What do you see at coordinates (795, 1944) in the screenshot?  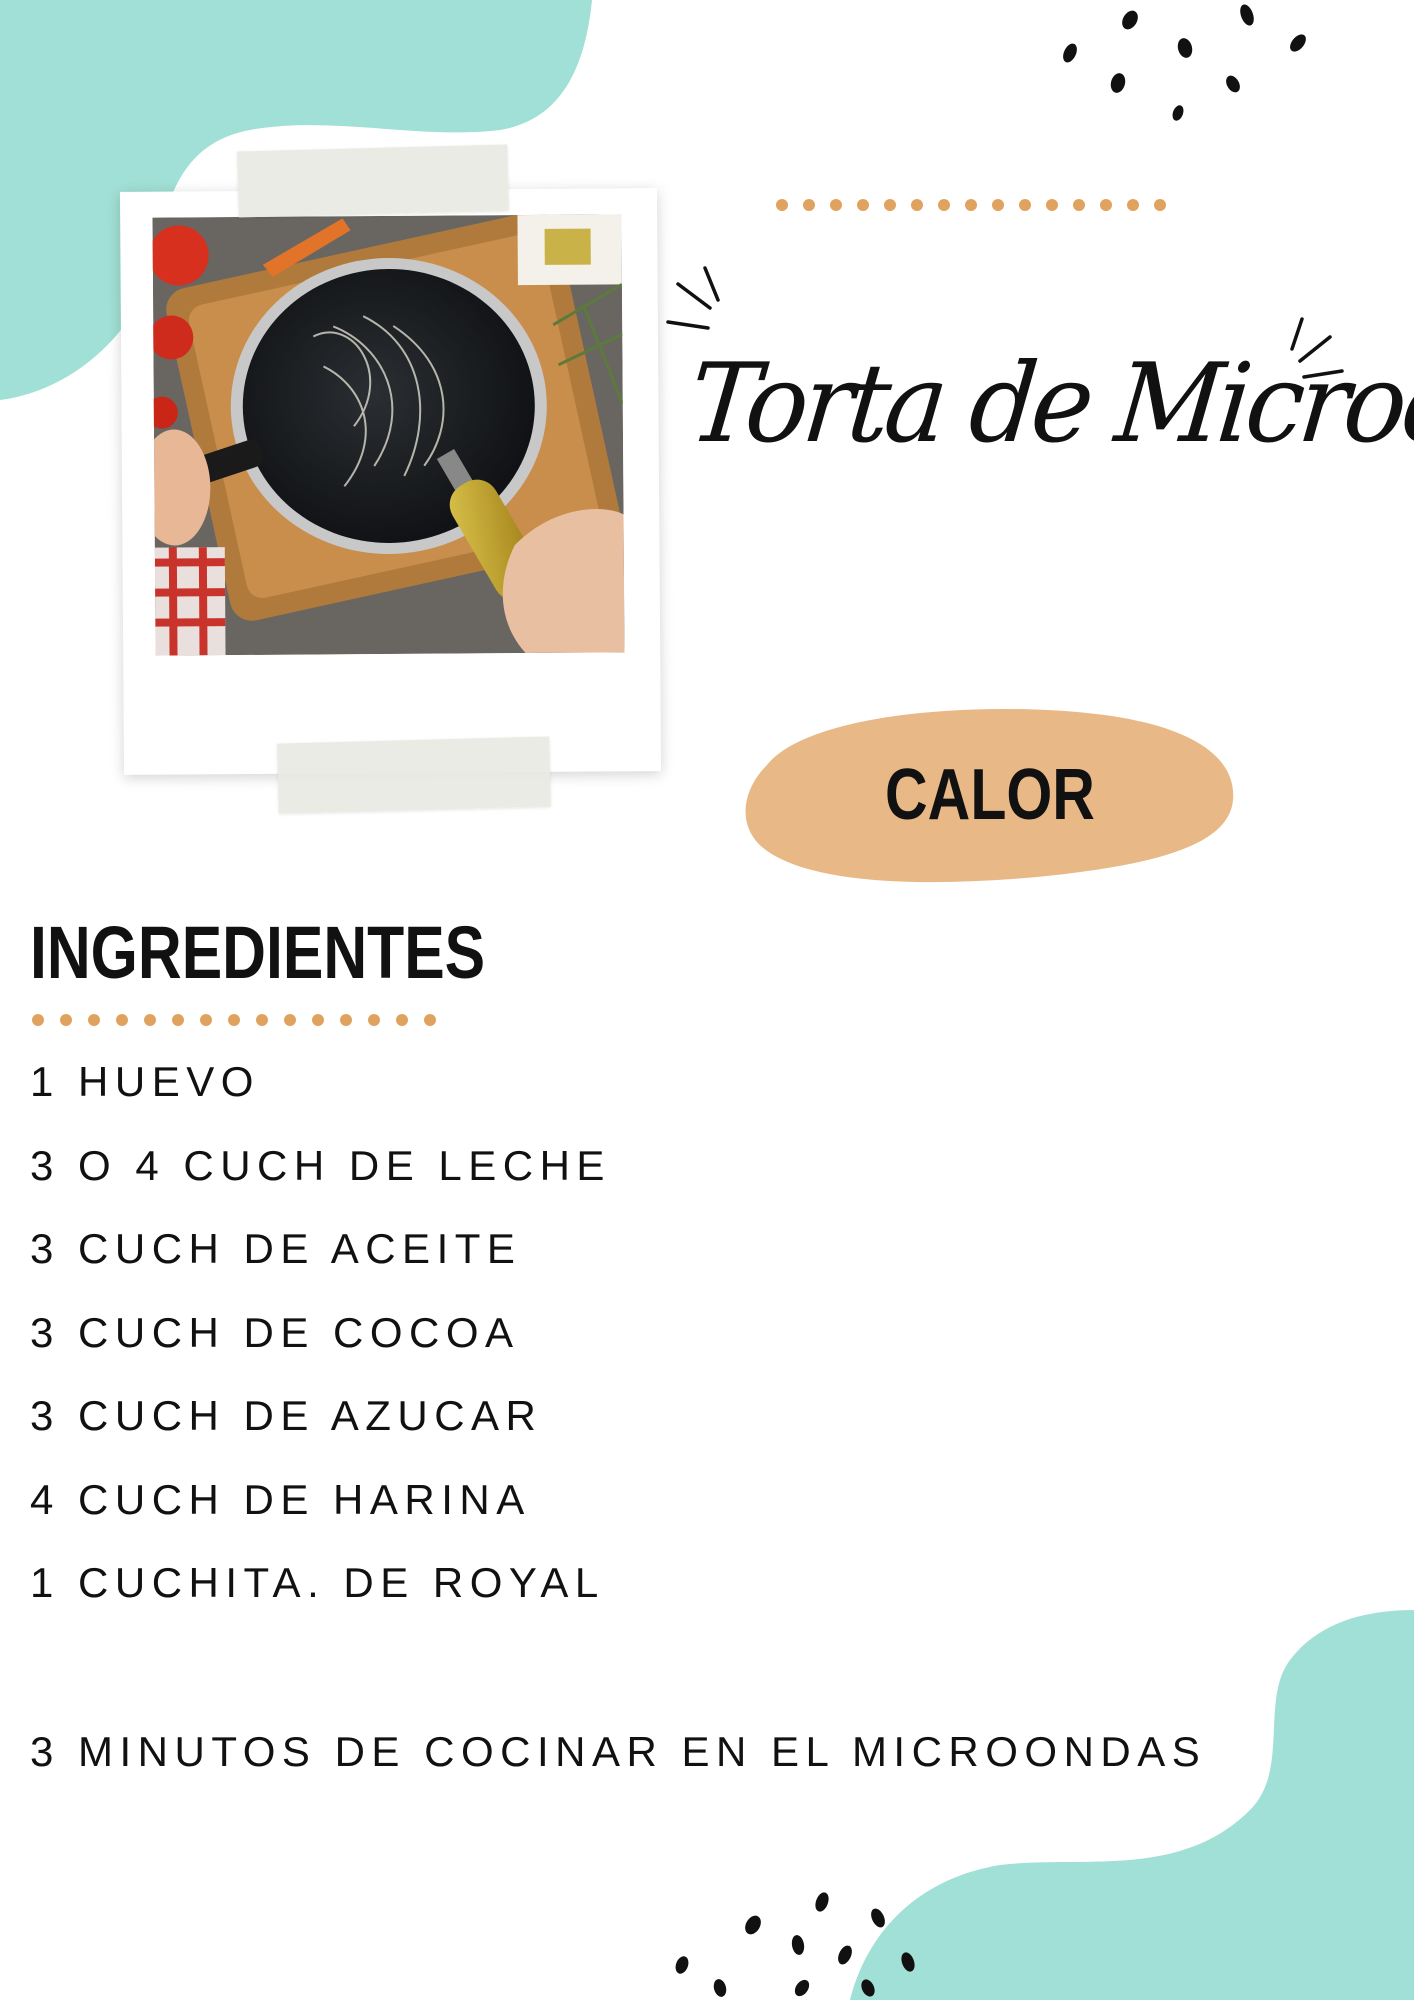 I see `black-speckles-bottom` at bounding box center [795, 1944].